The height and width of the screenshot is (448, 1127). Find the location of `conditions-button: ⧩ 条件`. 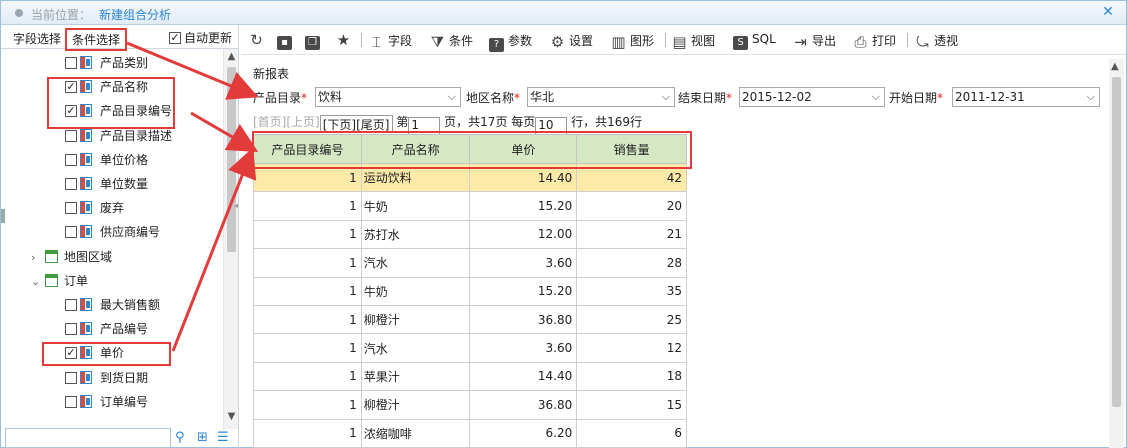

conditions-button: ⧩ 条件 is located at coordinates (451, 41).